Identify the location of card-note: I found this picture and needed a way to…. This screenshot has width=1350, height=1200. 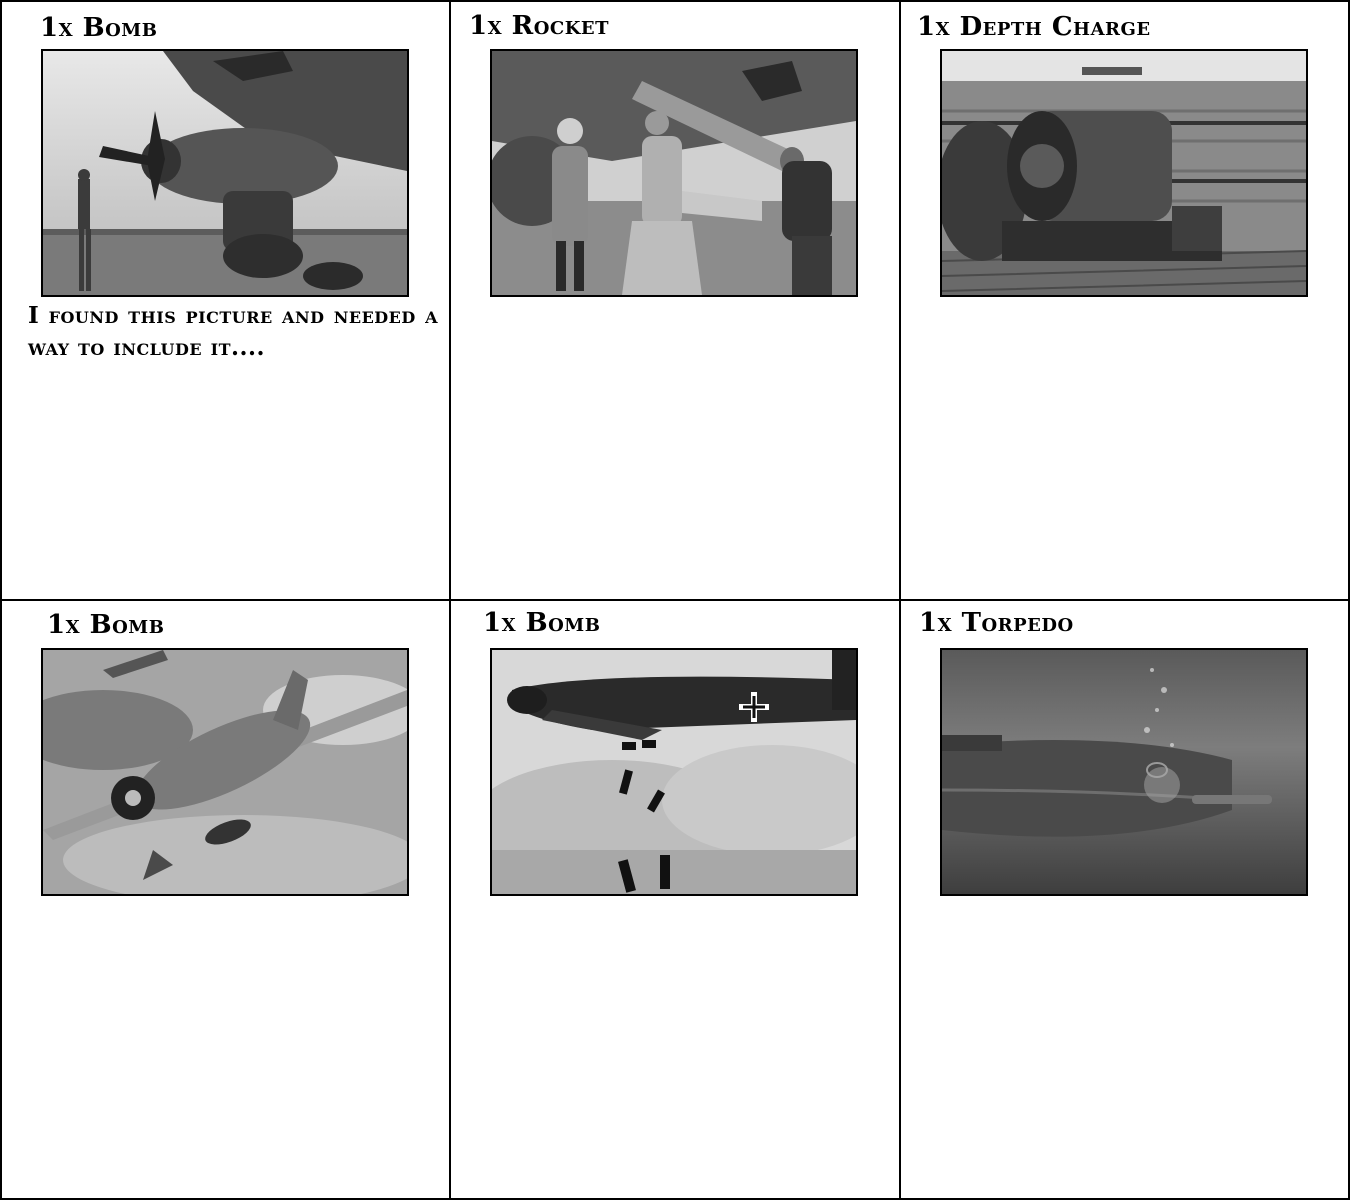
(233, 331).